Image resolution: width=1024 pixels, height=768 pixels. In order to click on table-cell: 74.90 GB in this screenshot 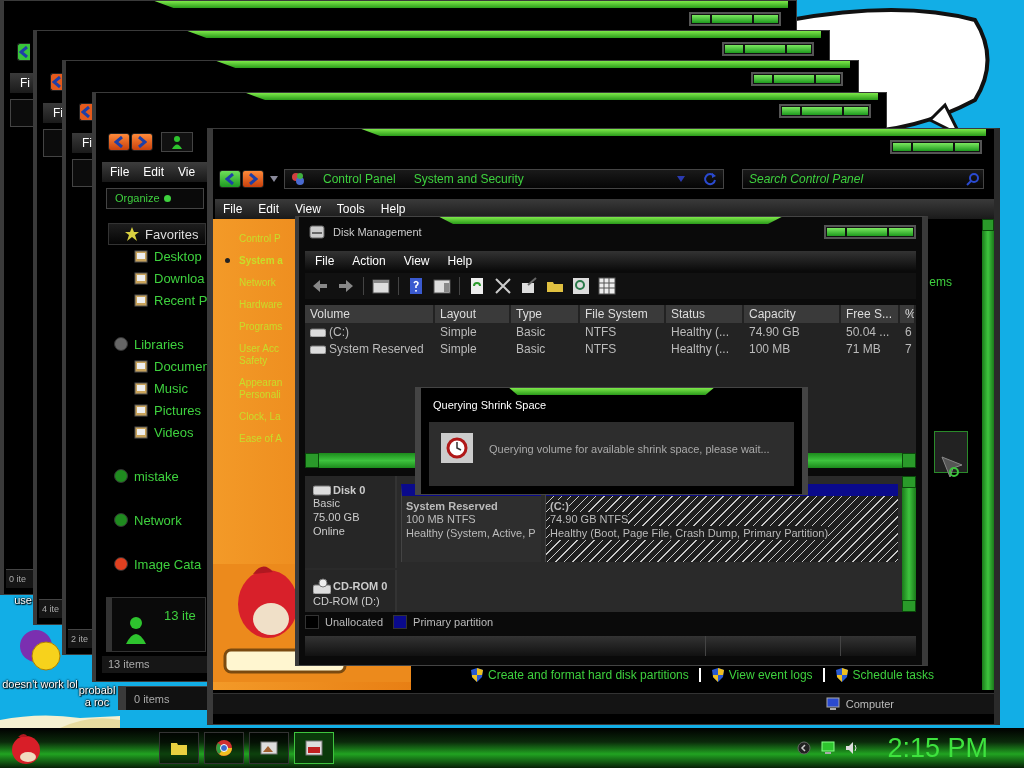, I will do `click(774, 331)`.